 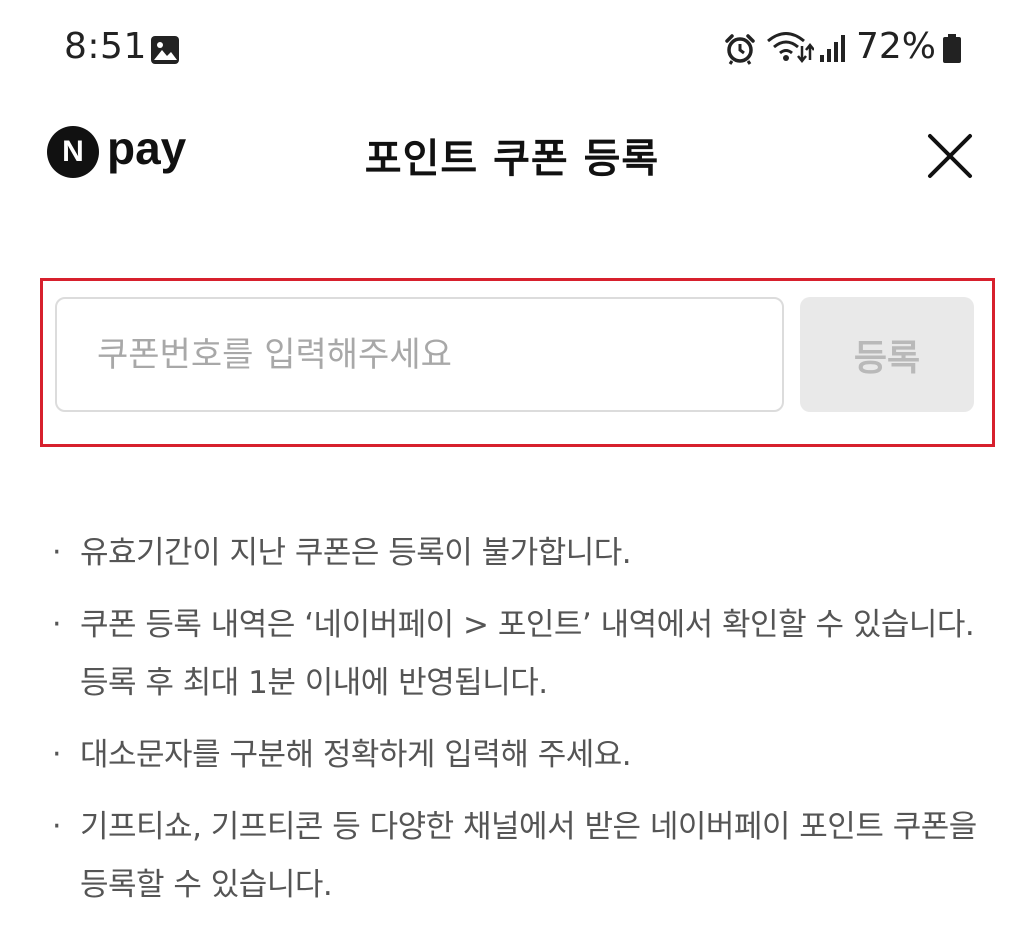 What do you see at coordinates (356, 755) in the screenshot?
I see `notice-text: 대소문자를 구분해 정확하게 입력해 주세요.` at bounding box center [356, 755].